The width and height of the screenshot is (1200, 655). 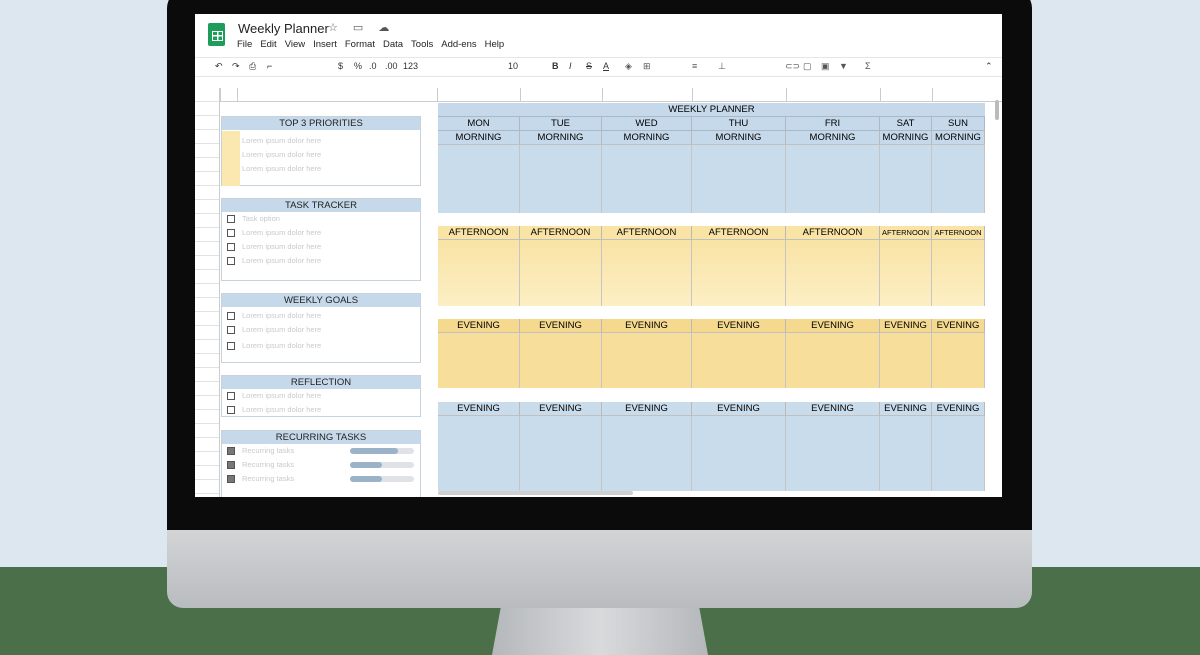 I want to click on borders-icon: ⊞, so click(x=647, y=66).